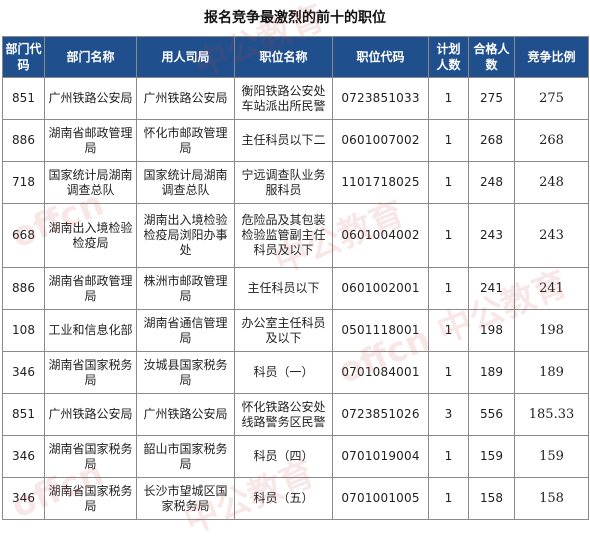 This screenshot has width=590, height=543. Describe the element at coordinates (448, 57) in the screenshot. I see `header-plan: 计划人数` at that location.